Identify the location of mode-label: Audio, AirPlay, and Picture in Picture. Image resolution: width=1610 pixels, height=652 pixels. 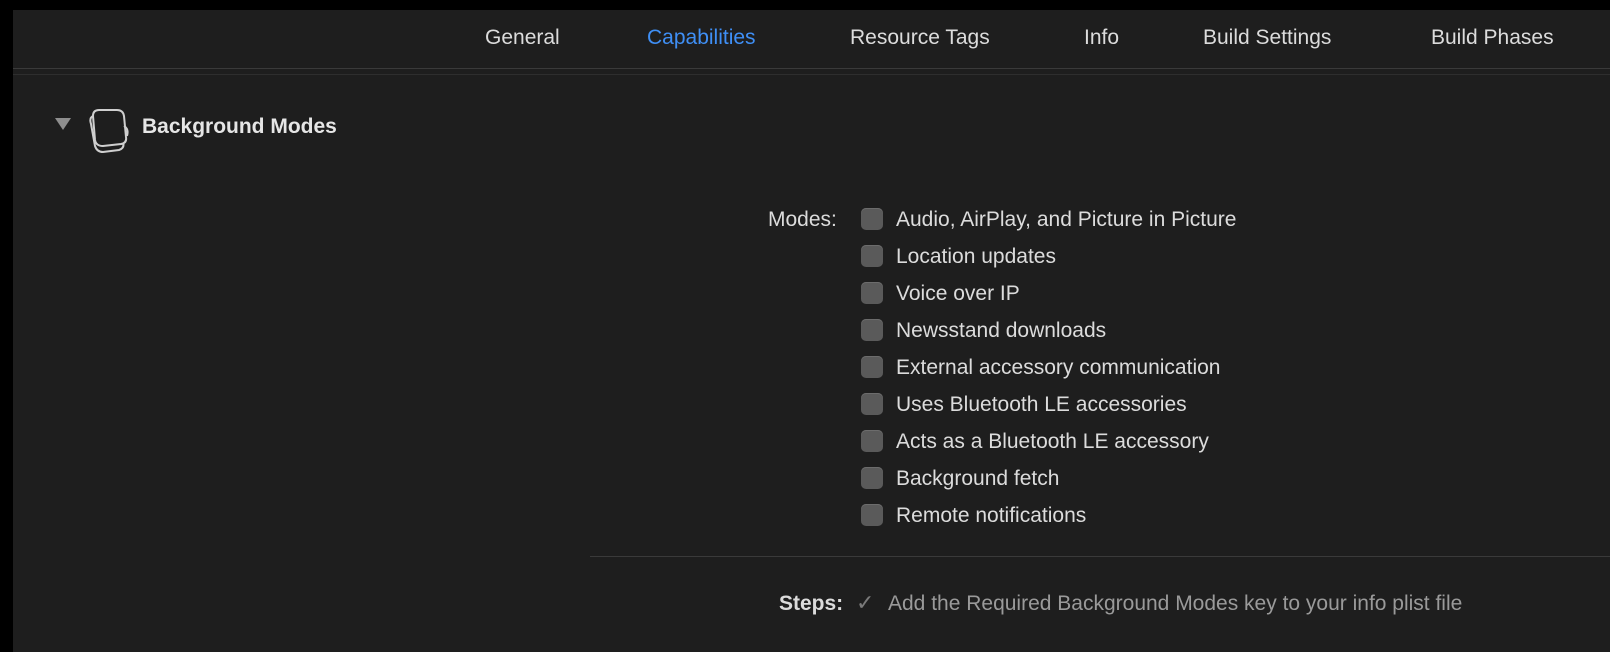
(1066, 219).